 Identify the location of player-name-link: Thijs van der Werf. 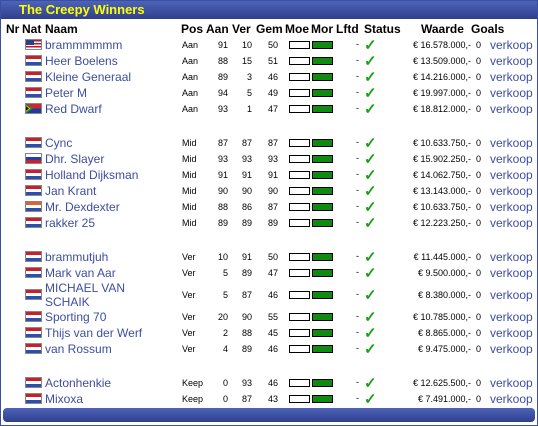
(93, 333).